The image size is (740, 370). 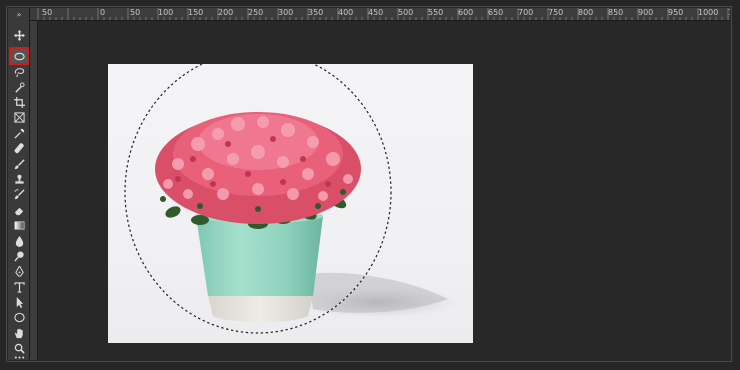 I want to click on quick-selection-tool-icon, so click(x=19, y=87).